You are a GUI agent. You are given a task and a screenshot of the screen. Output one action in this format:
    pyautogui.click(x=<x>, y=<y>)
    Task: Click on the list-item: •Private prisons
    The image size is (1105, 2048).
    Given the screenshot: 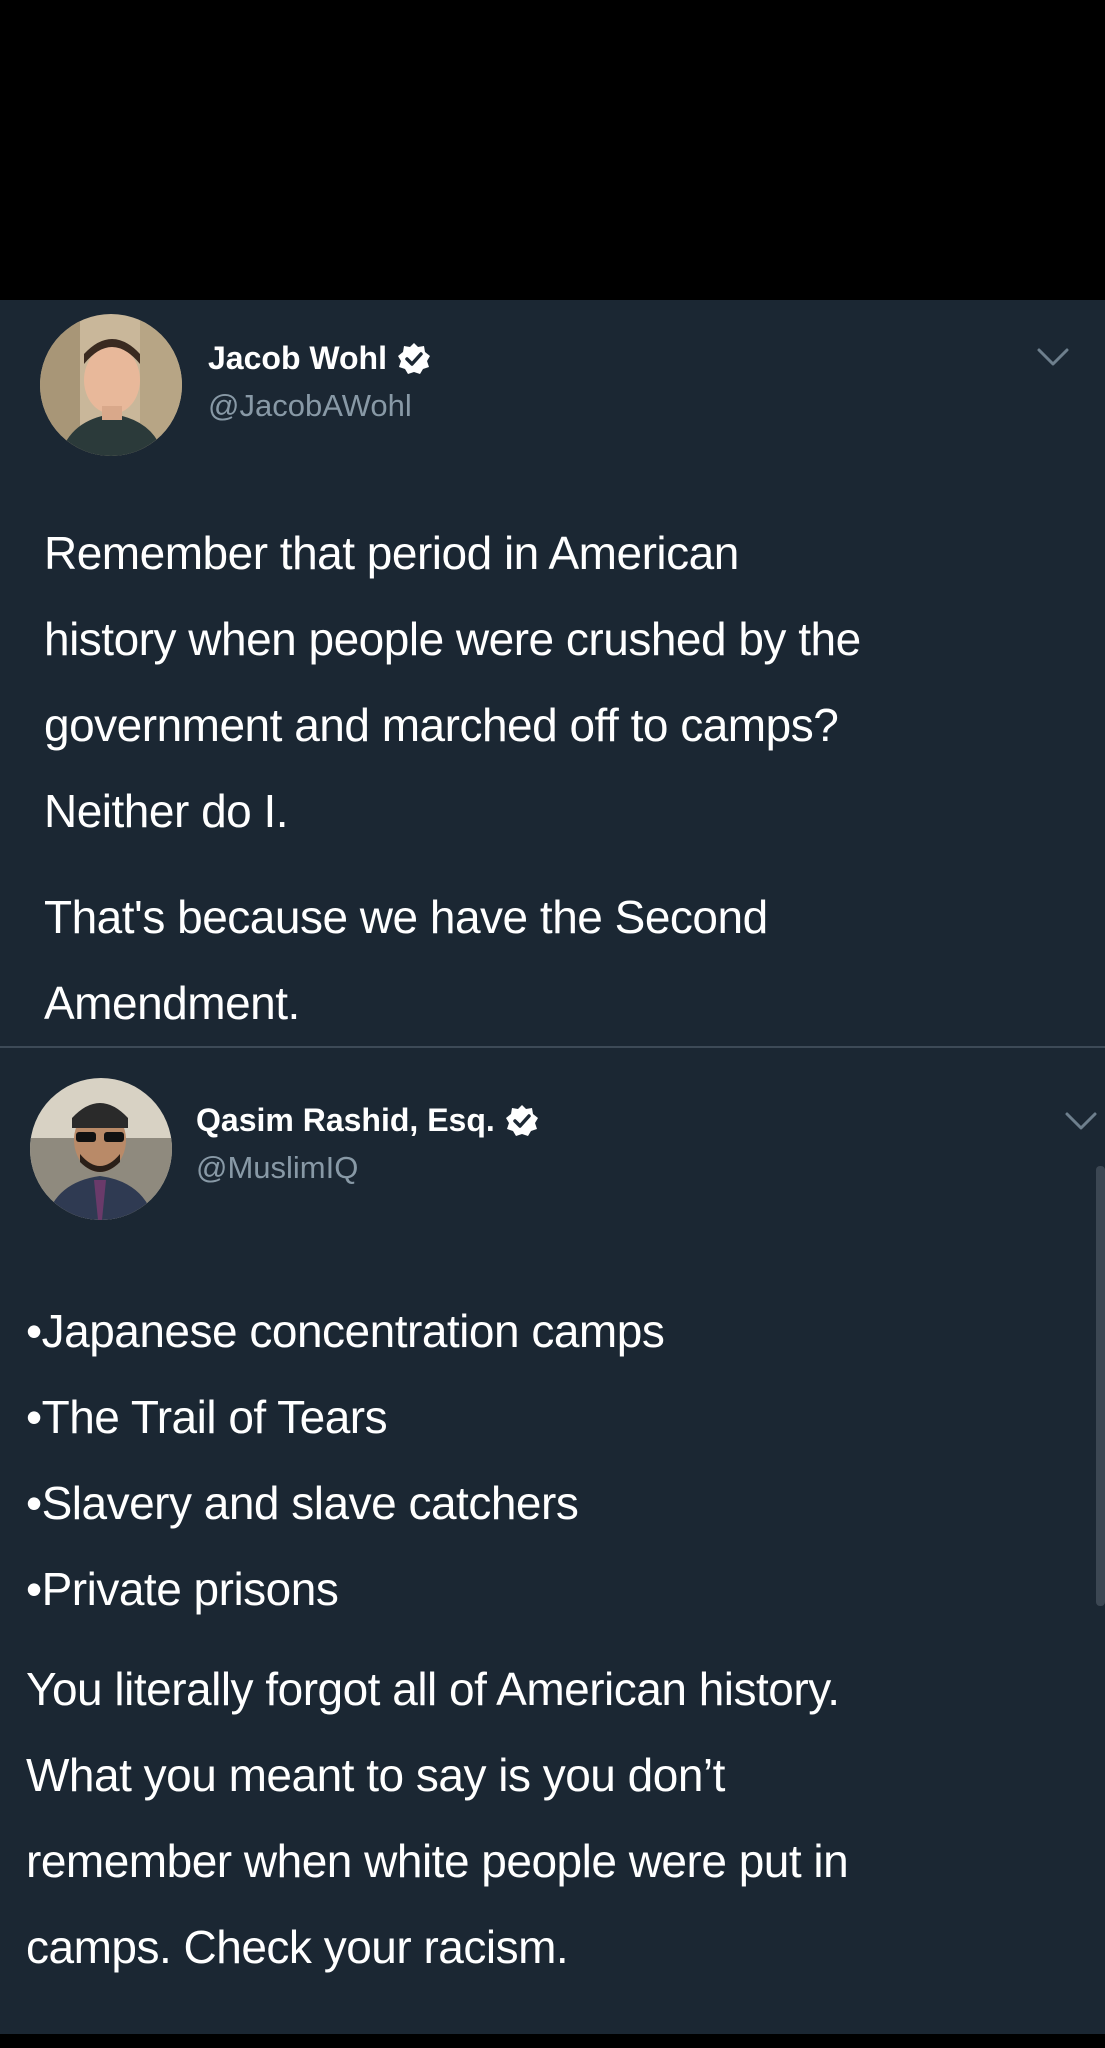 What is the action you would take?
    pyautogui.click(x=182, y=1589)
    